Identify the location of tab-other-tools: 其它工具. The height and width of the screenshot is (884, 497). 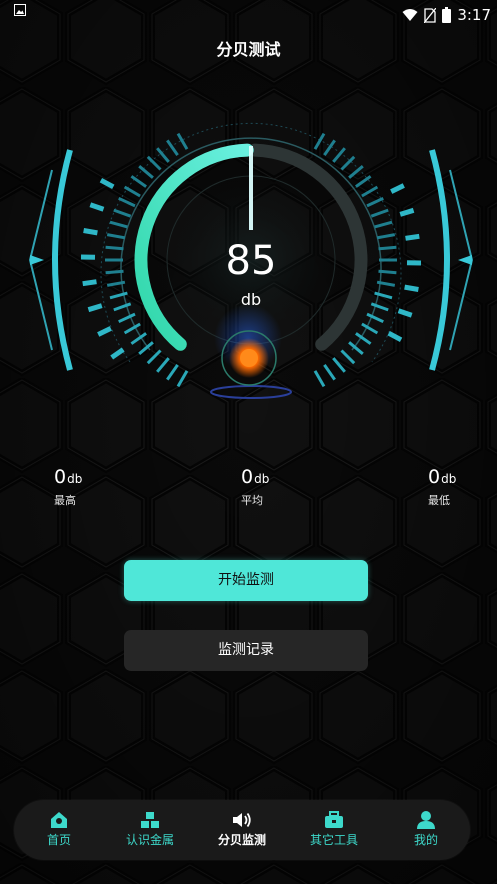
(334, 830).